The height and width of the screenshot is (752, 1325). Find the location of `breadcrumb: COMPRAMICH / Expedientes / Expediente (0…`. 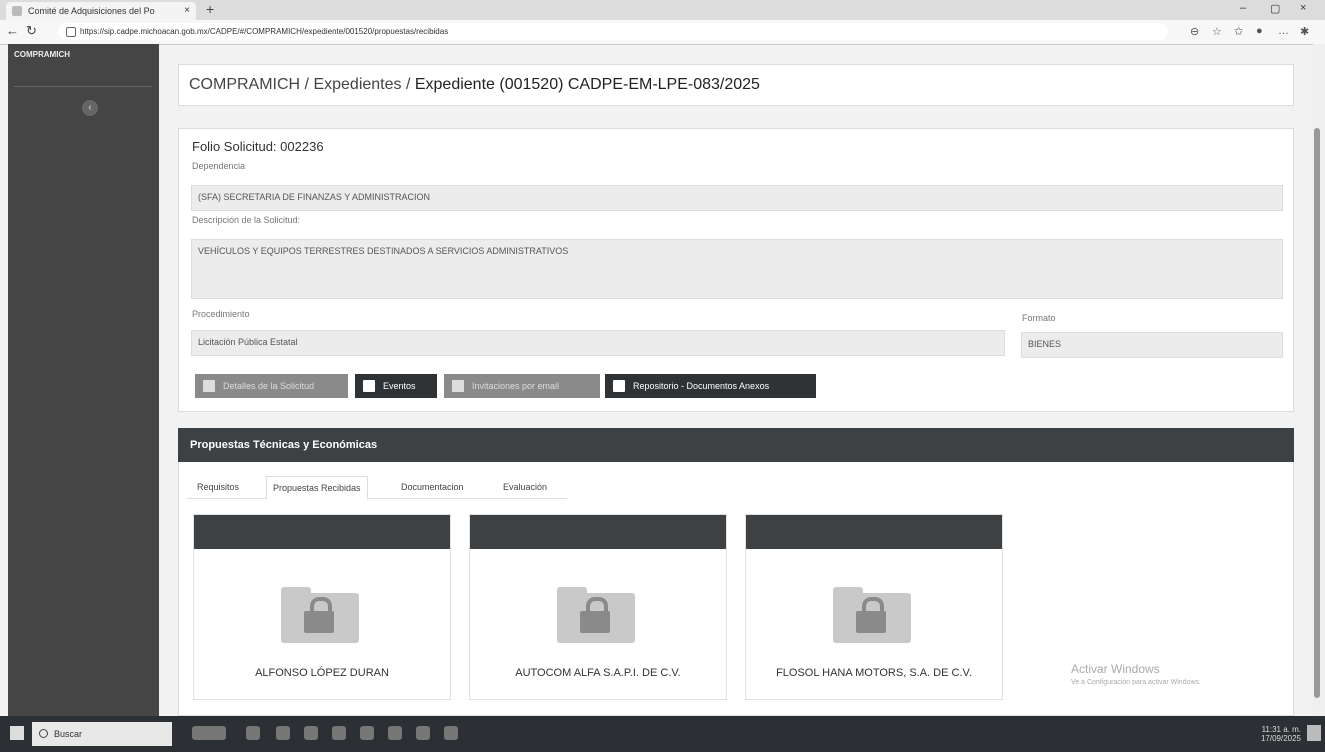

breadcrumb: COMPRAMICH / Expedientes / Expediente (0… is located at coordinates (474, 85).